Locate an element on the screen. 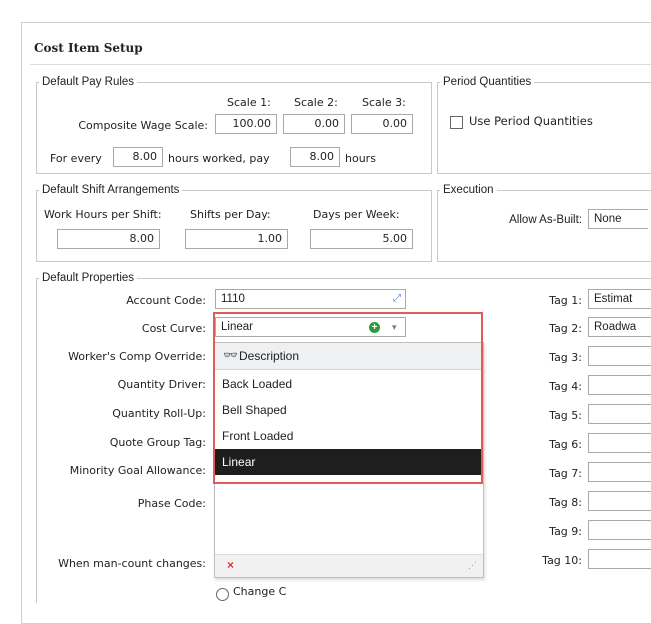  workers-comp-label: Worker's Comp Override: is located at coordinates (137, 356).